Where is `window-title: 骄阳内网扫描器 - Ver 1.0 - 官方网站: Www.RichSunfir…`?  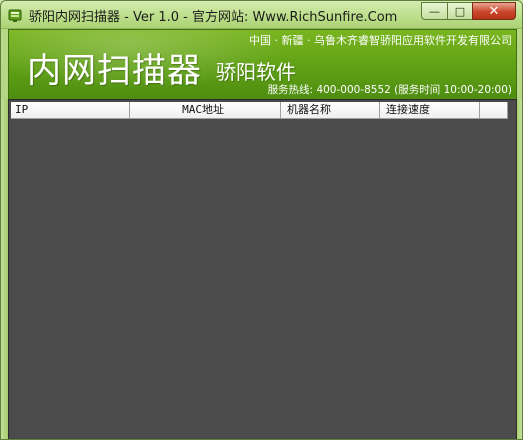
window-title: 骄阳内网扫描器 - Ver 1.0 - 官方网站: Www.RichSunfir… is located at coordinates (213, 17).